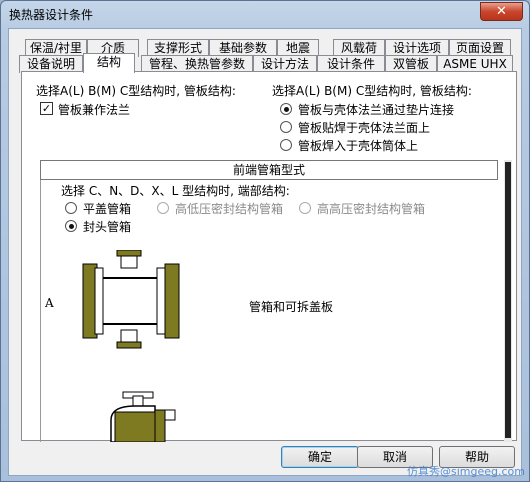 This screenshot has height=482, width=530. I want to click on close-icon: ✕, so click(501, 11).